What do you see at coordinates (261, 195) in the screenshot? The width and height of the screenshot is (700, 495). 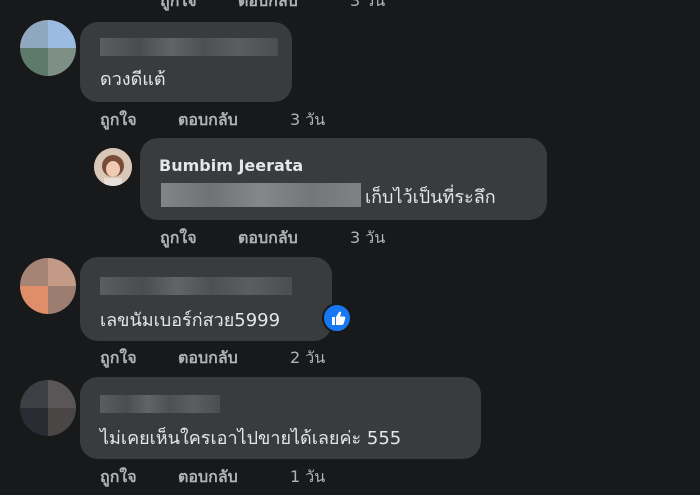 I see `blurred-text` at bounding box center [261, 195].